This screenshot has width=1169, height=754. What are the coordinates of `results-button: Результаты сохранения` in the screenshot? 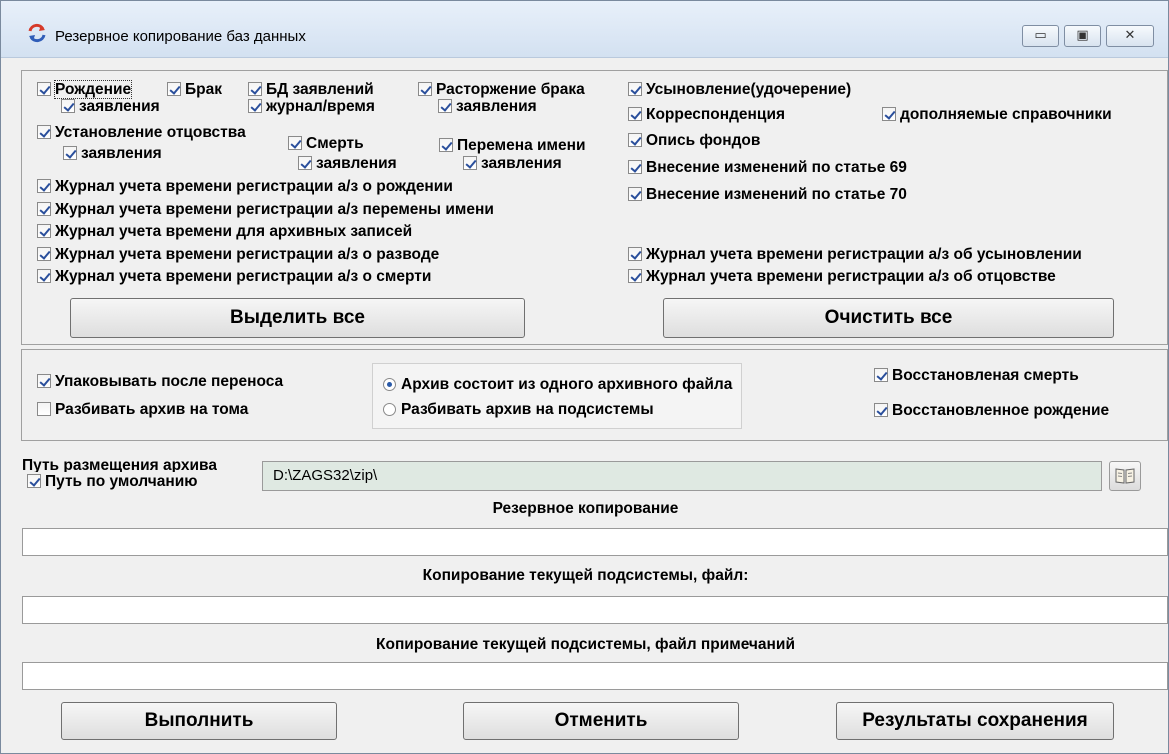 It's located at (975, 721).